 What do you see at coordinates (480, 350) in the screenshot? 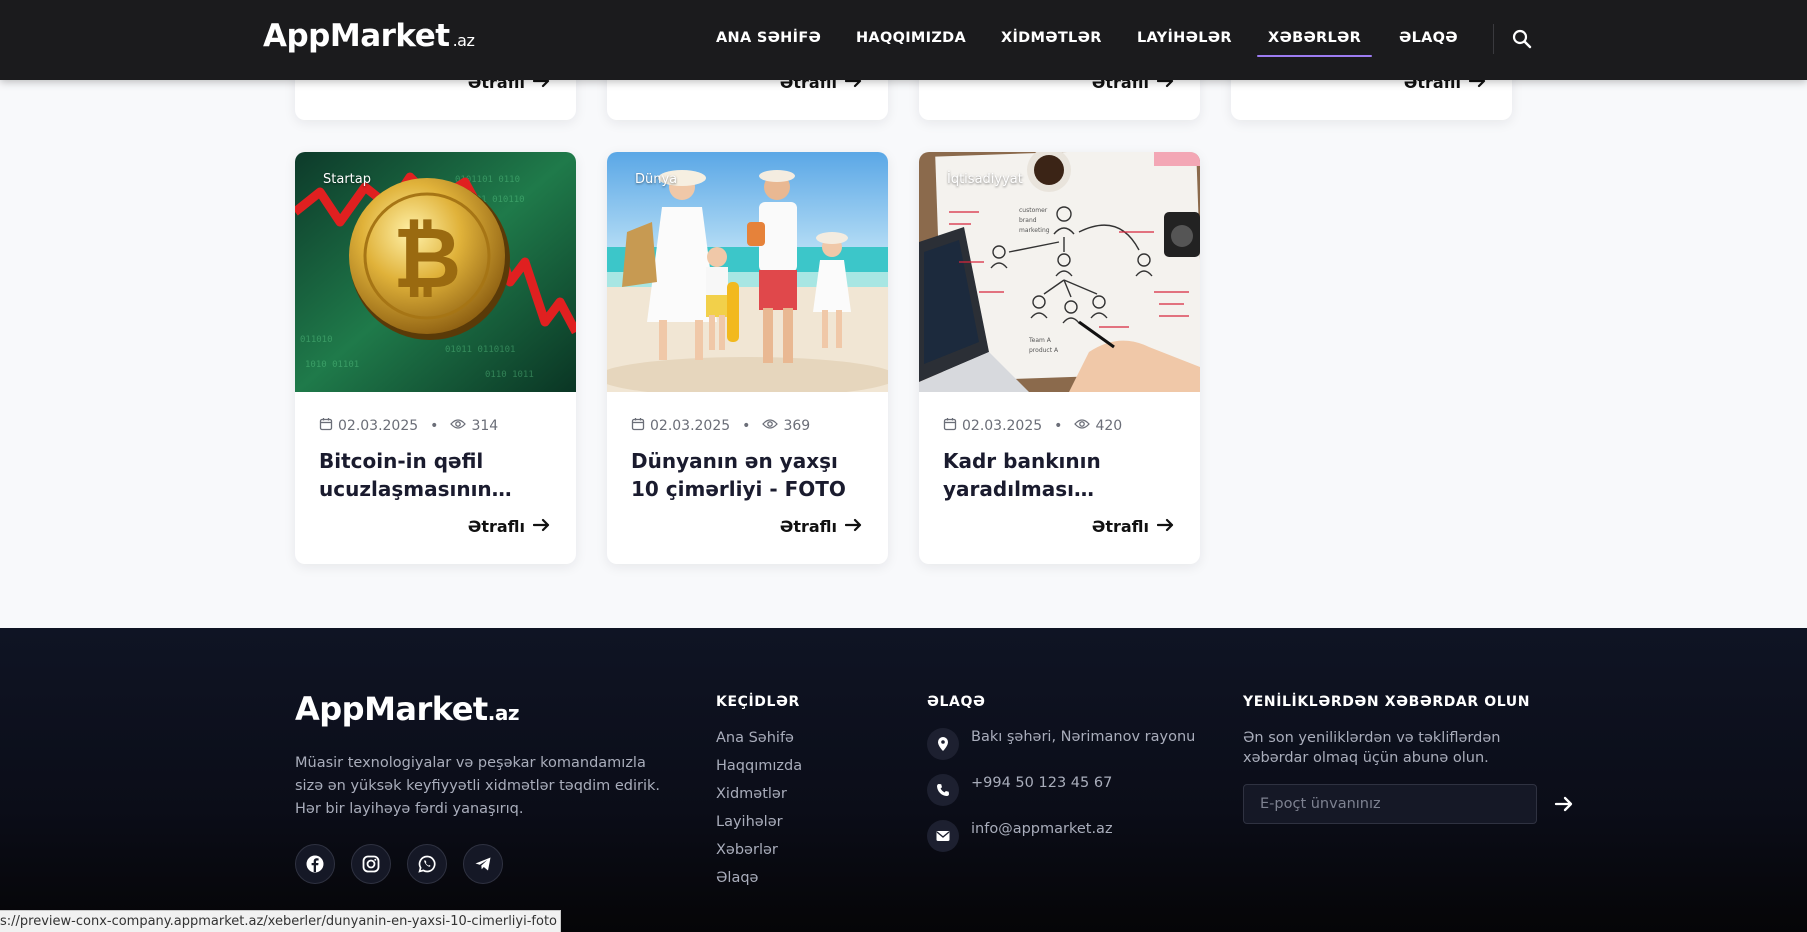
I see `svg-text: 01011 0110101` at bounding box center [480, 350].